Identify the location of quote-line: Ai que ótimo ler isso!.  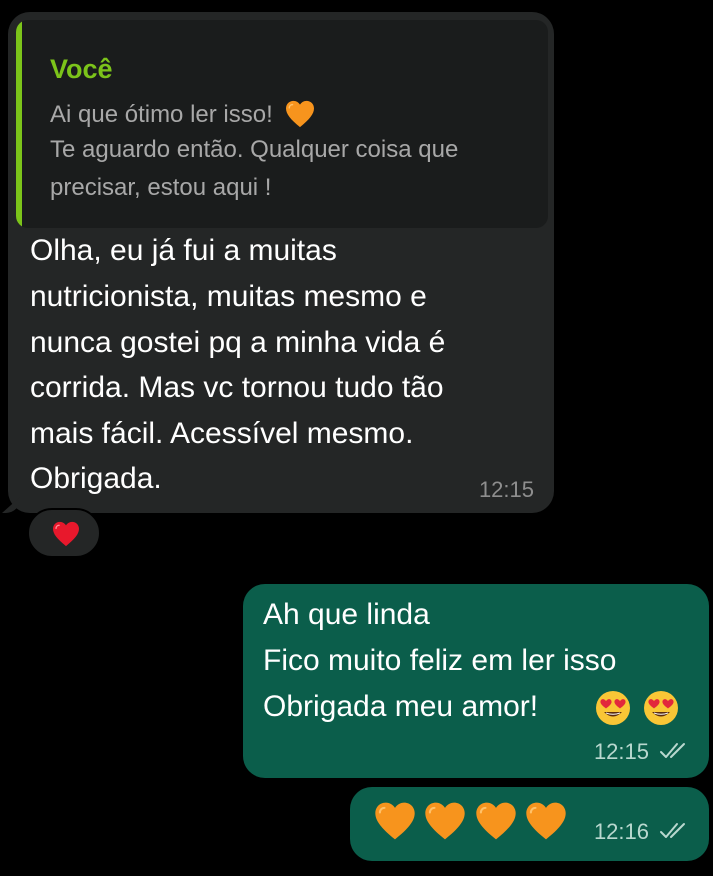
(182, 114).